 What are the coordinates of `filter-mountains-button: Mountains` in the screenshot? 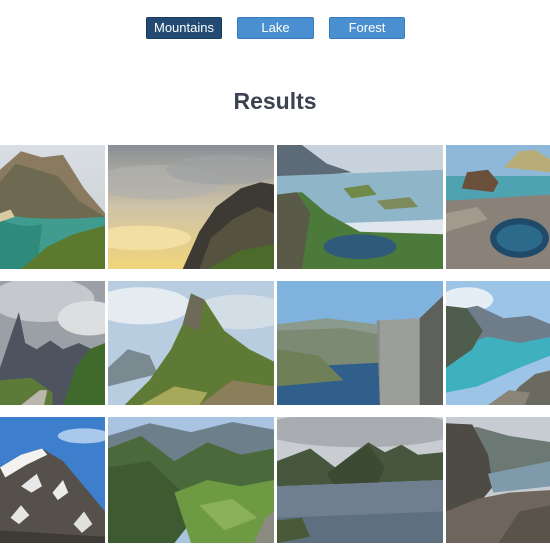 It's located at (184, 28).